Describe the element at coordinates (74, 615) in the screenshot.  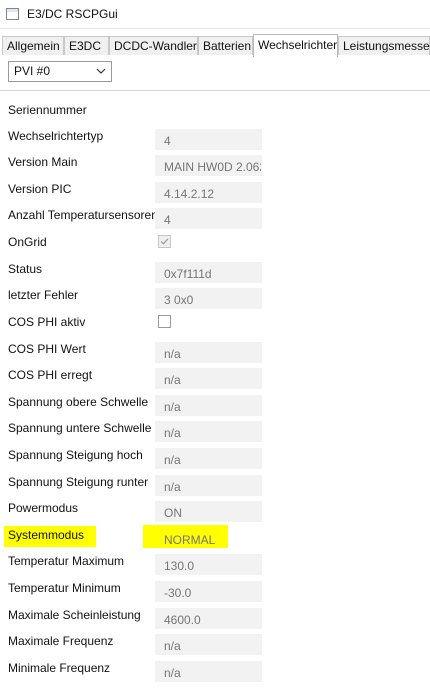
I see `label-maximale-scheinleistung: Maximale Scheinleistung` at that location.